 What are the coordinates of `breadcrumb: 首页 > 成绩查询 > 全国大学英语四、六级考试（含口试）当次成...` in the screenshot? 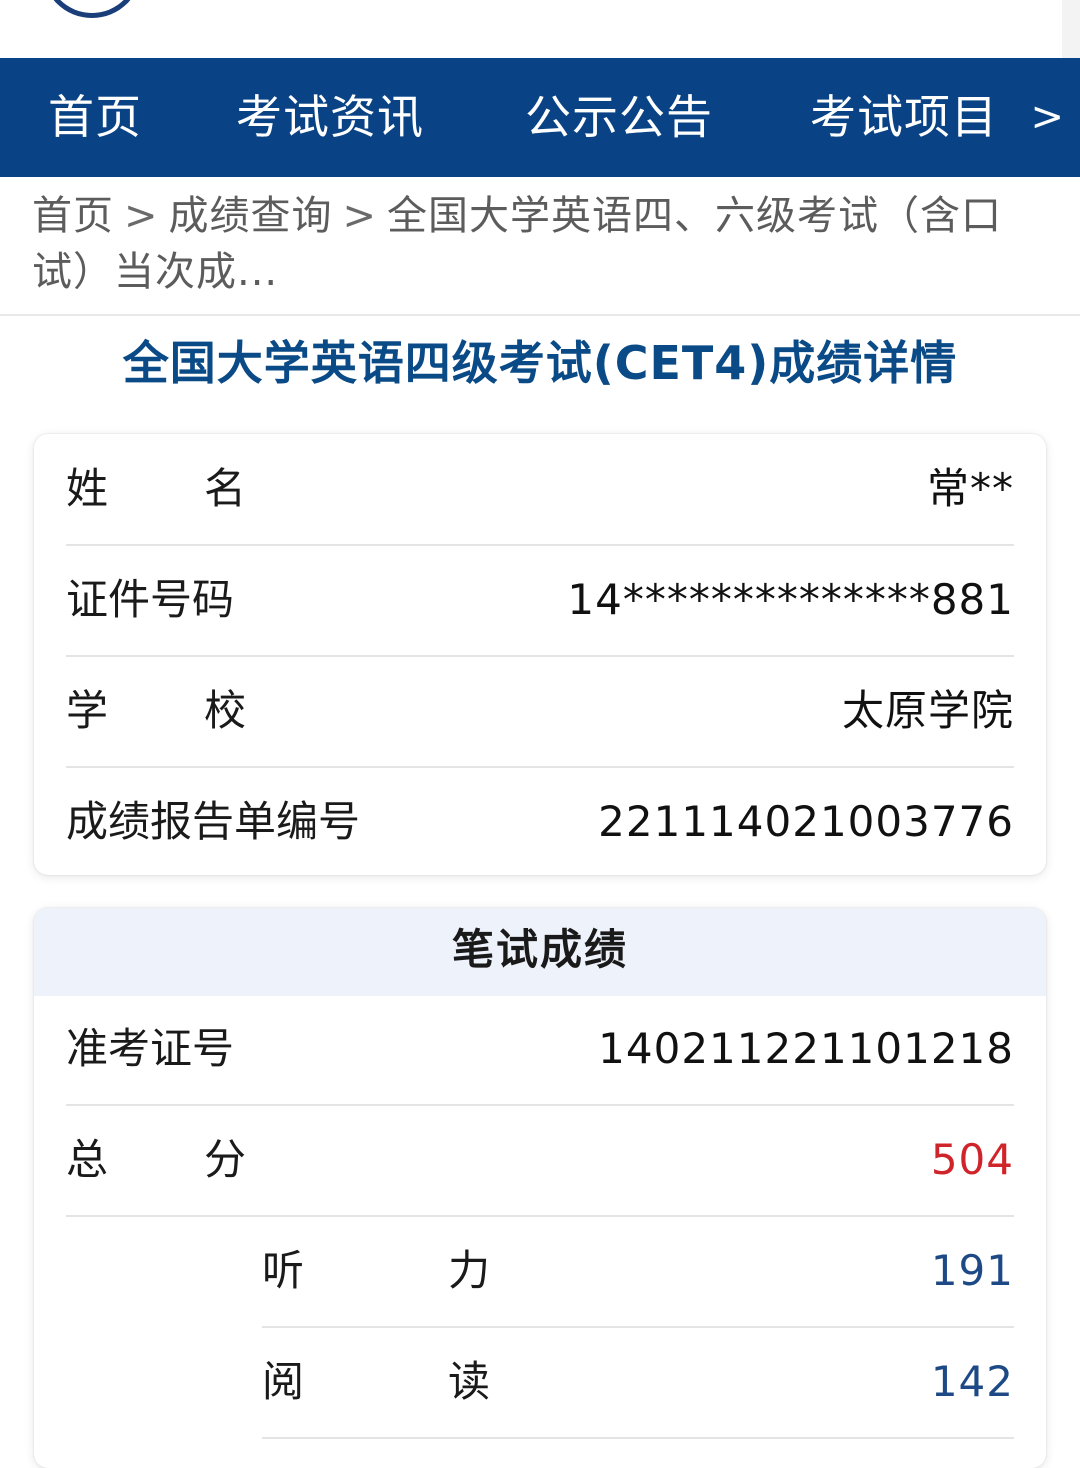 It's located at (532, 244).